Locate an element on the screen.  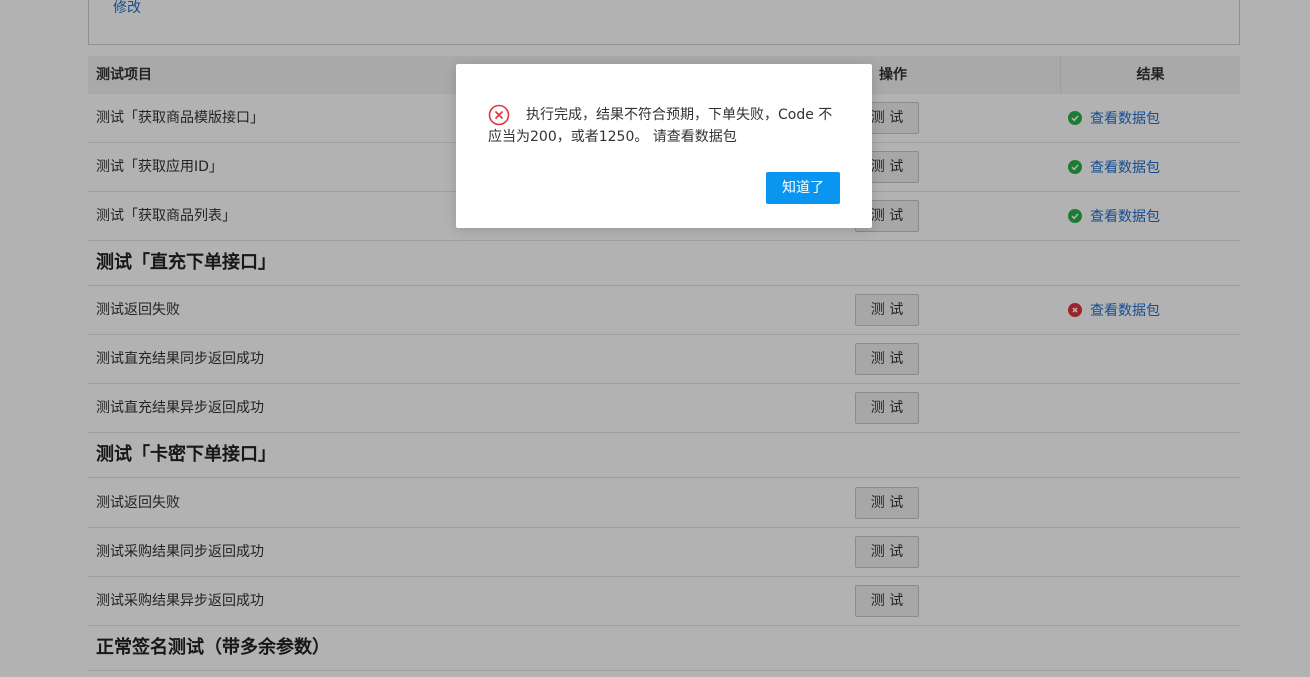
acknowledge-button: 知道了 is located at coordinates (803, 188).